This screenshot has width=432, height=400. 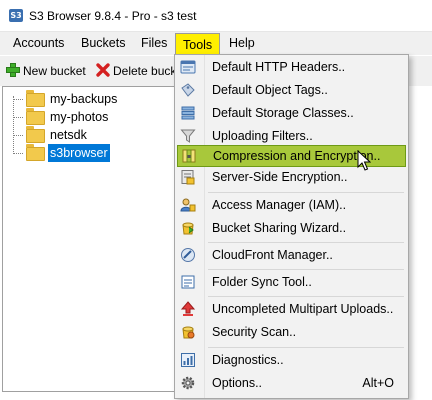 I want to click on menu-item-label: Bucket Sharing Wizard.., so click(x=279, y=228).